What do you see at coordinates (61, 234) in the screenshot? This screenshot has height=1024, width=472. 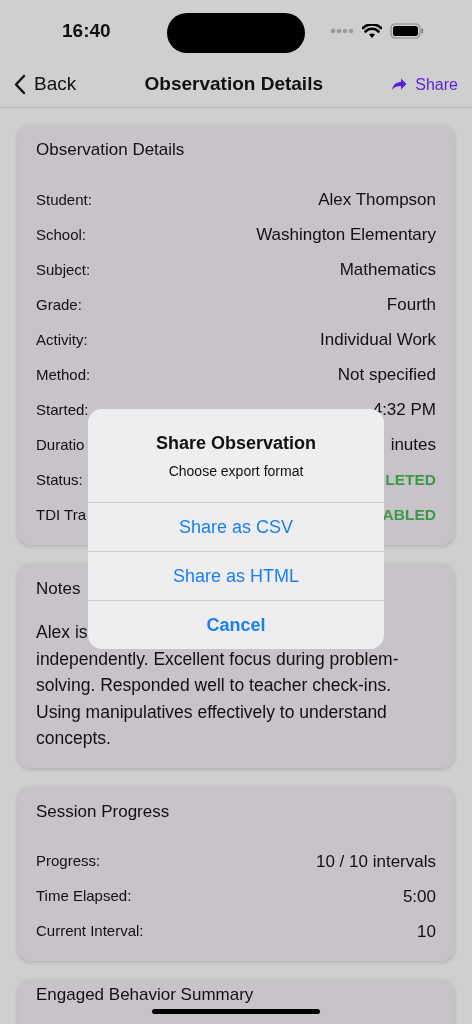 I see `field-label: School:` at bounding box center [61, 234].